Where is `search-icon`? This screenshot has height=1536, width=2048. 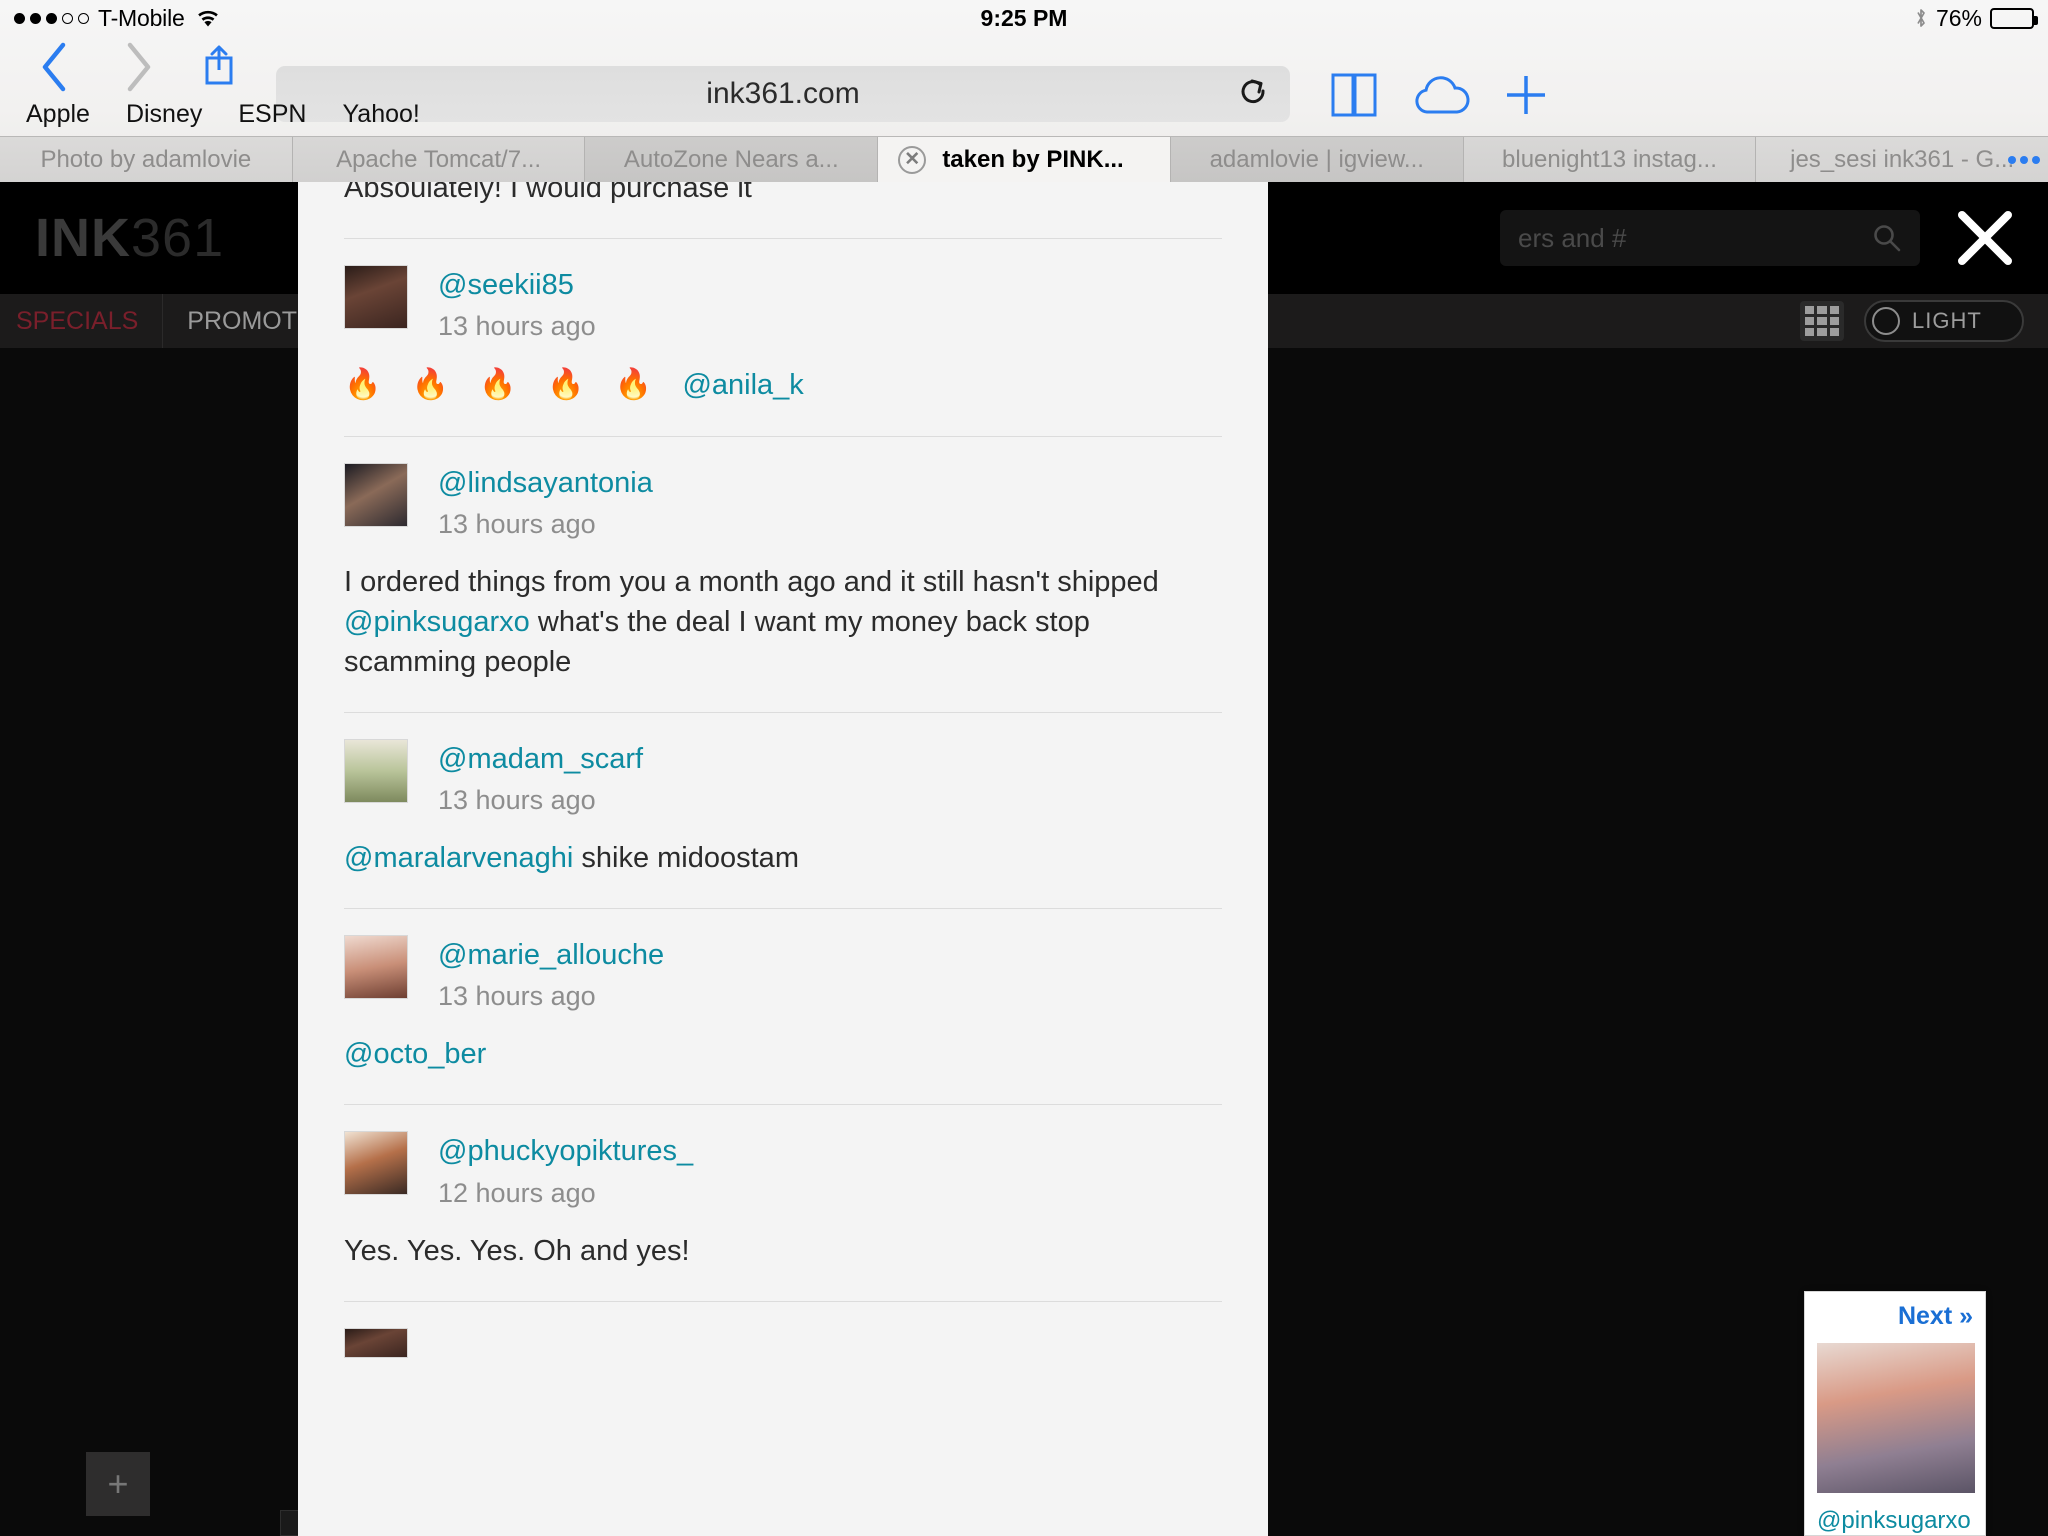
search-icon is located at coordinates (1887, 238).